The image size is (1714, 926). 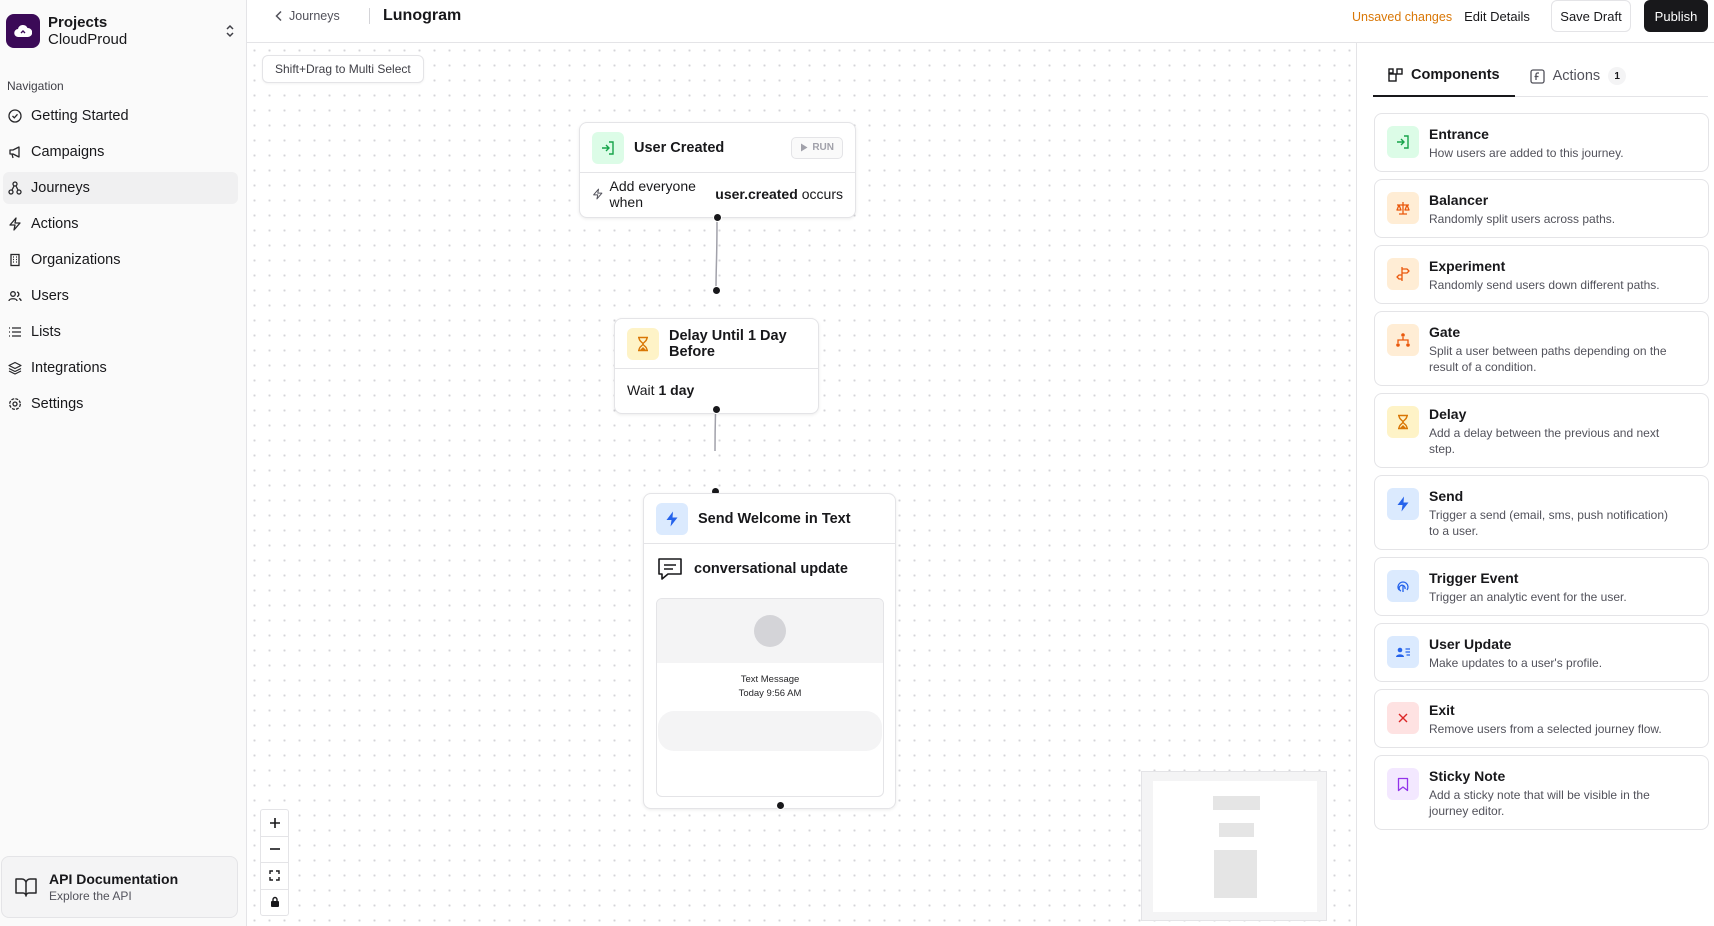 What do you see at coordinates (80, 116) in the screenshot?
I see `nav-label: Getting Started` at bounding box center [80, 116].